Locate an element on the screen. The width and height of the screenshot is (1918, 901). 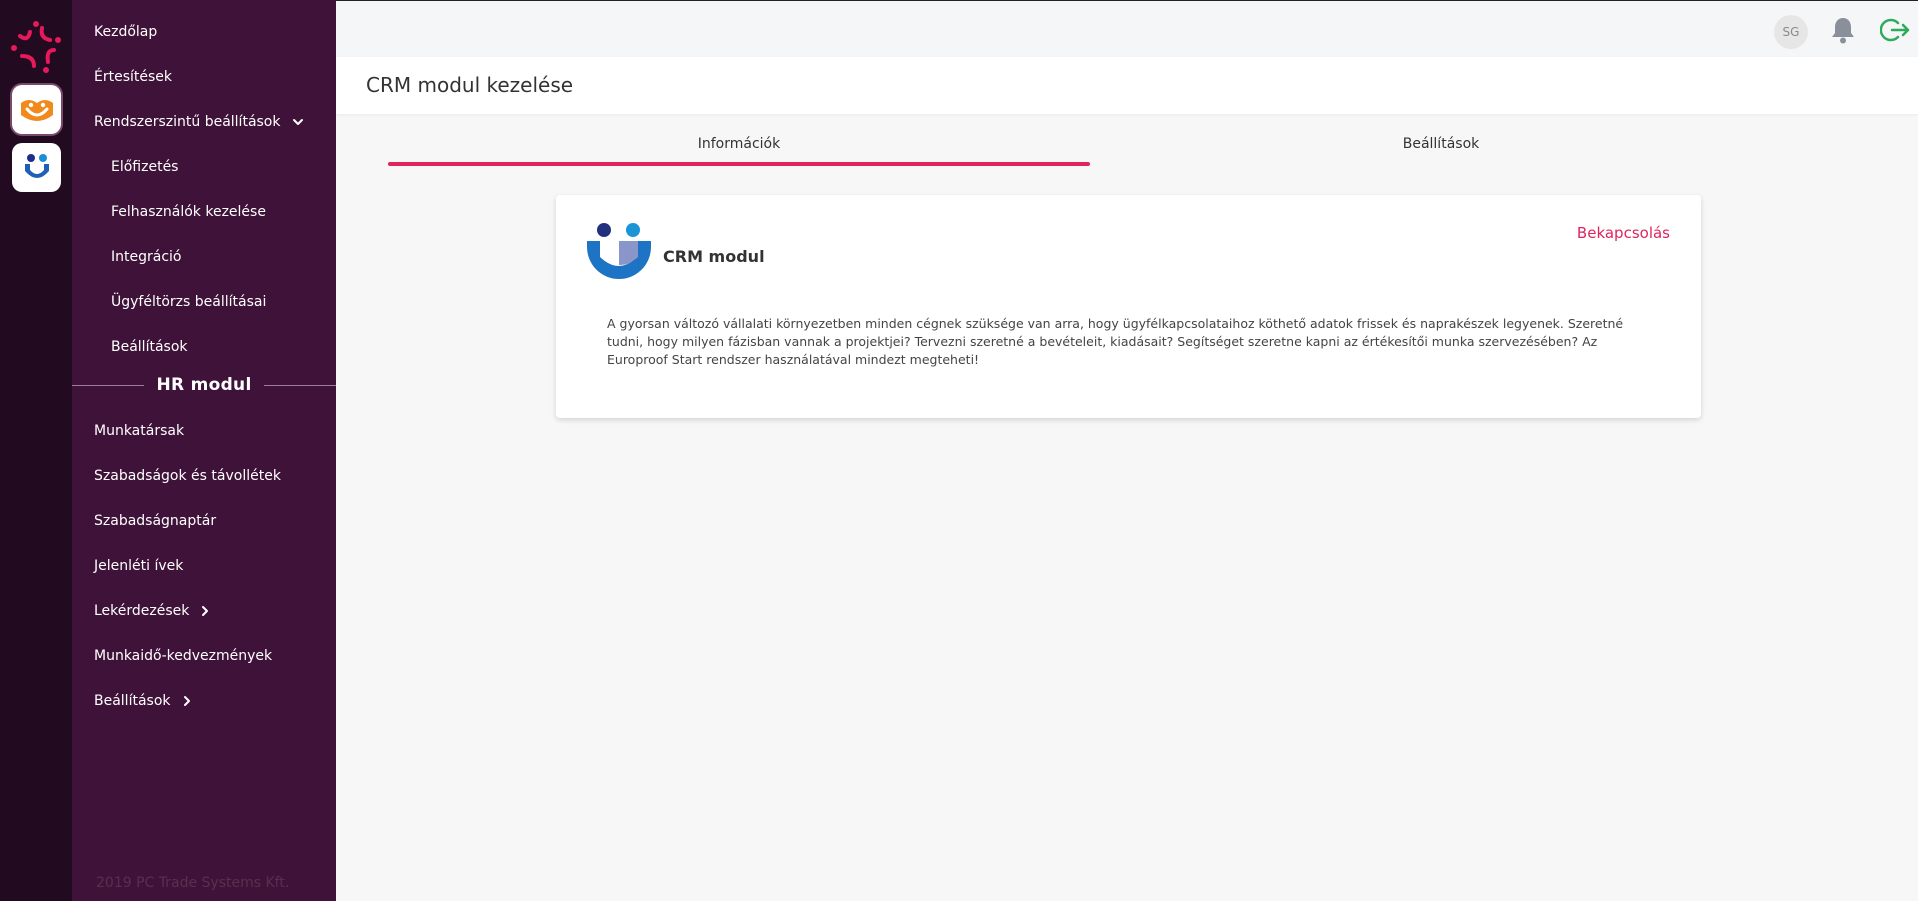
enable-module-button: Bekapcsolás is located at coordinates (1623, 233).